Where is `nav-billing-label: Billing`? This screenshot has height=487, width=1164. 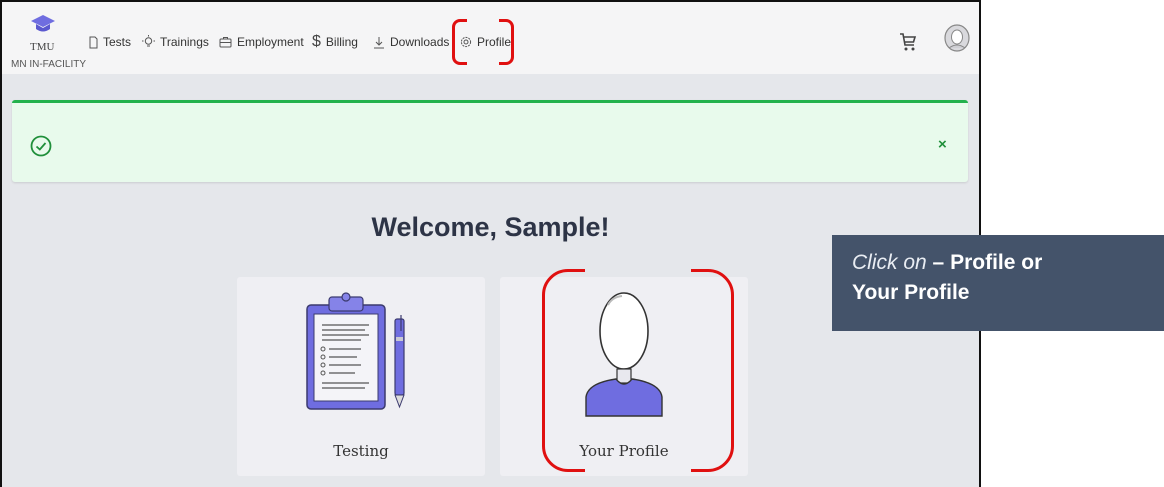 nav-billing-label: Billing is located at coordinates (341, 42).